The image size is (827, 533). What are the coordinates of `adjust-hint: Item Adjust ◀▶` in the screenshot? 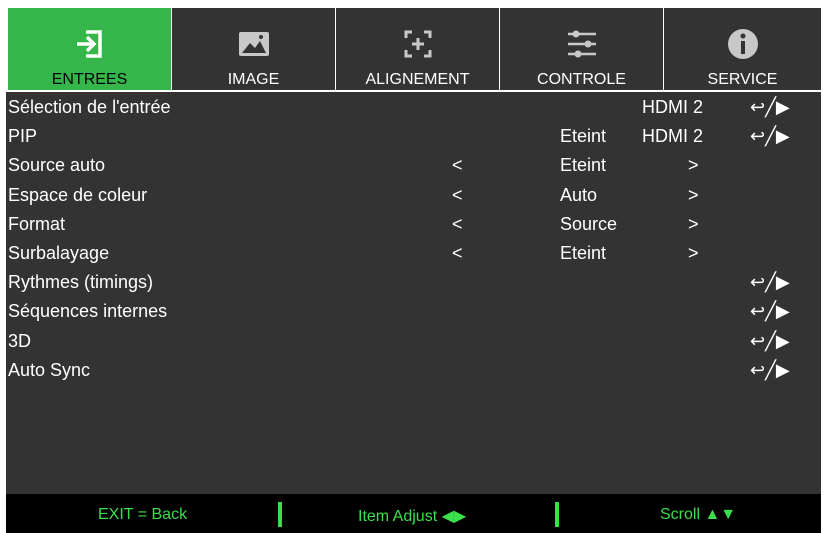 It's located at (412, 516).